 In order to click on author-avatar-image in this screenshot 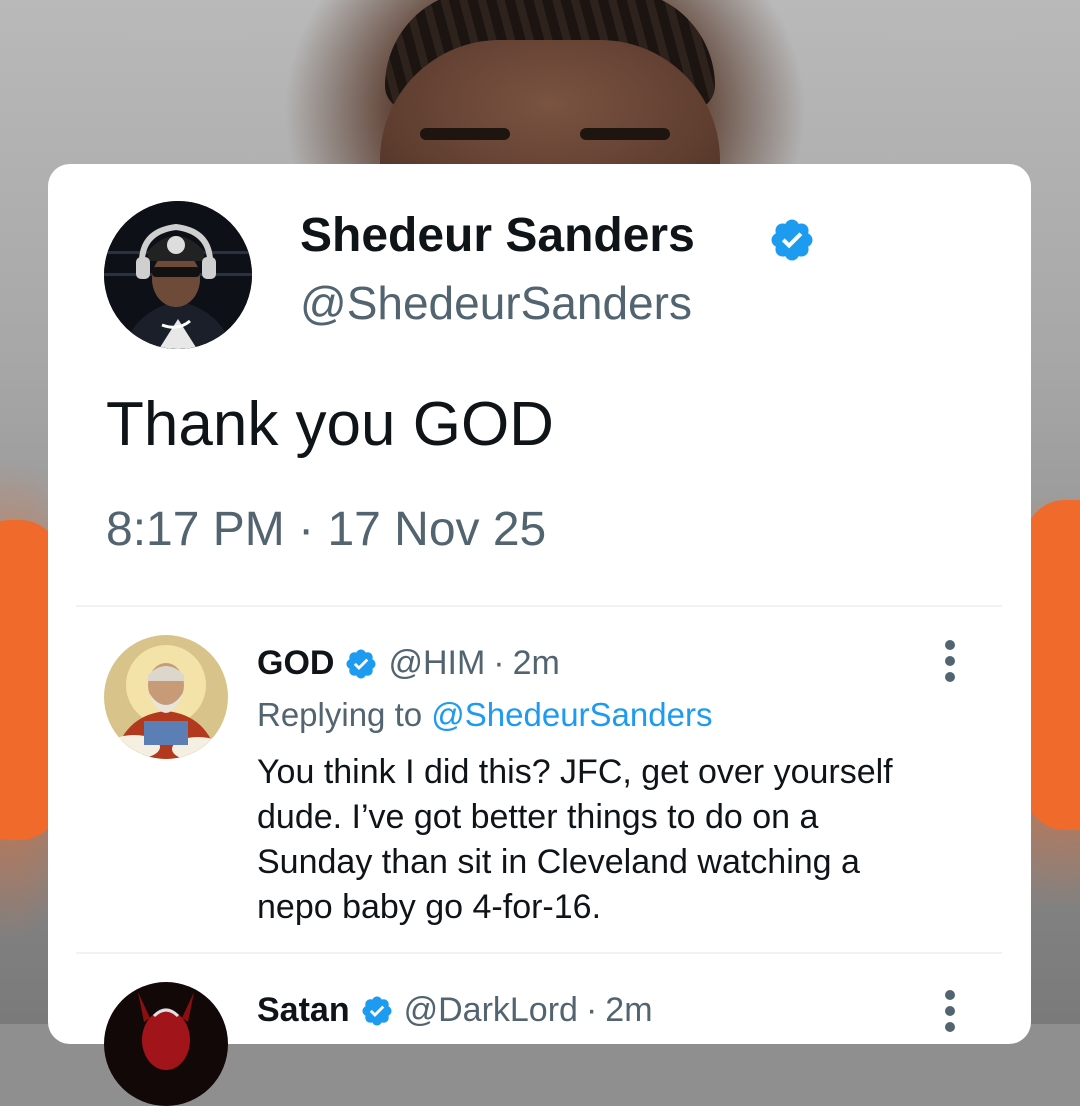, I will do `click(178, 275)`.